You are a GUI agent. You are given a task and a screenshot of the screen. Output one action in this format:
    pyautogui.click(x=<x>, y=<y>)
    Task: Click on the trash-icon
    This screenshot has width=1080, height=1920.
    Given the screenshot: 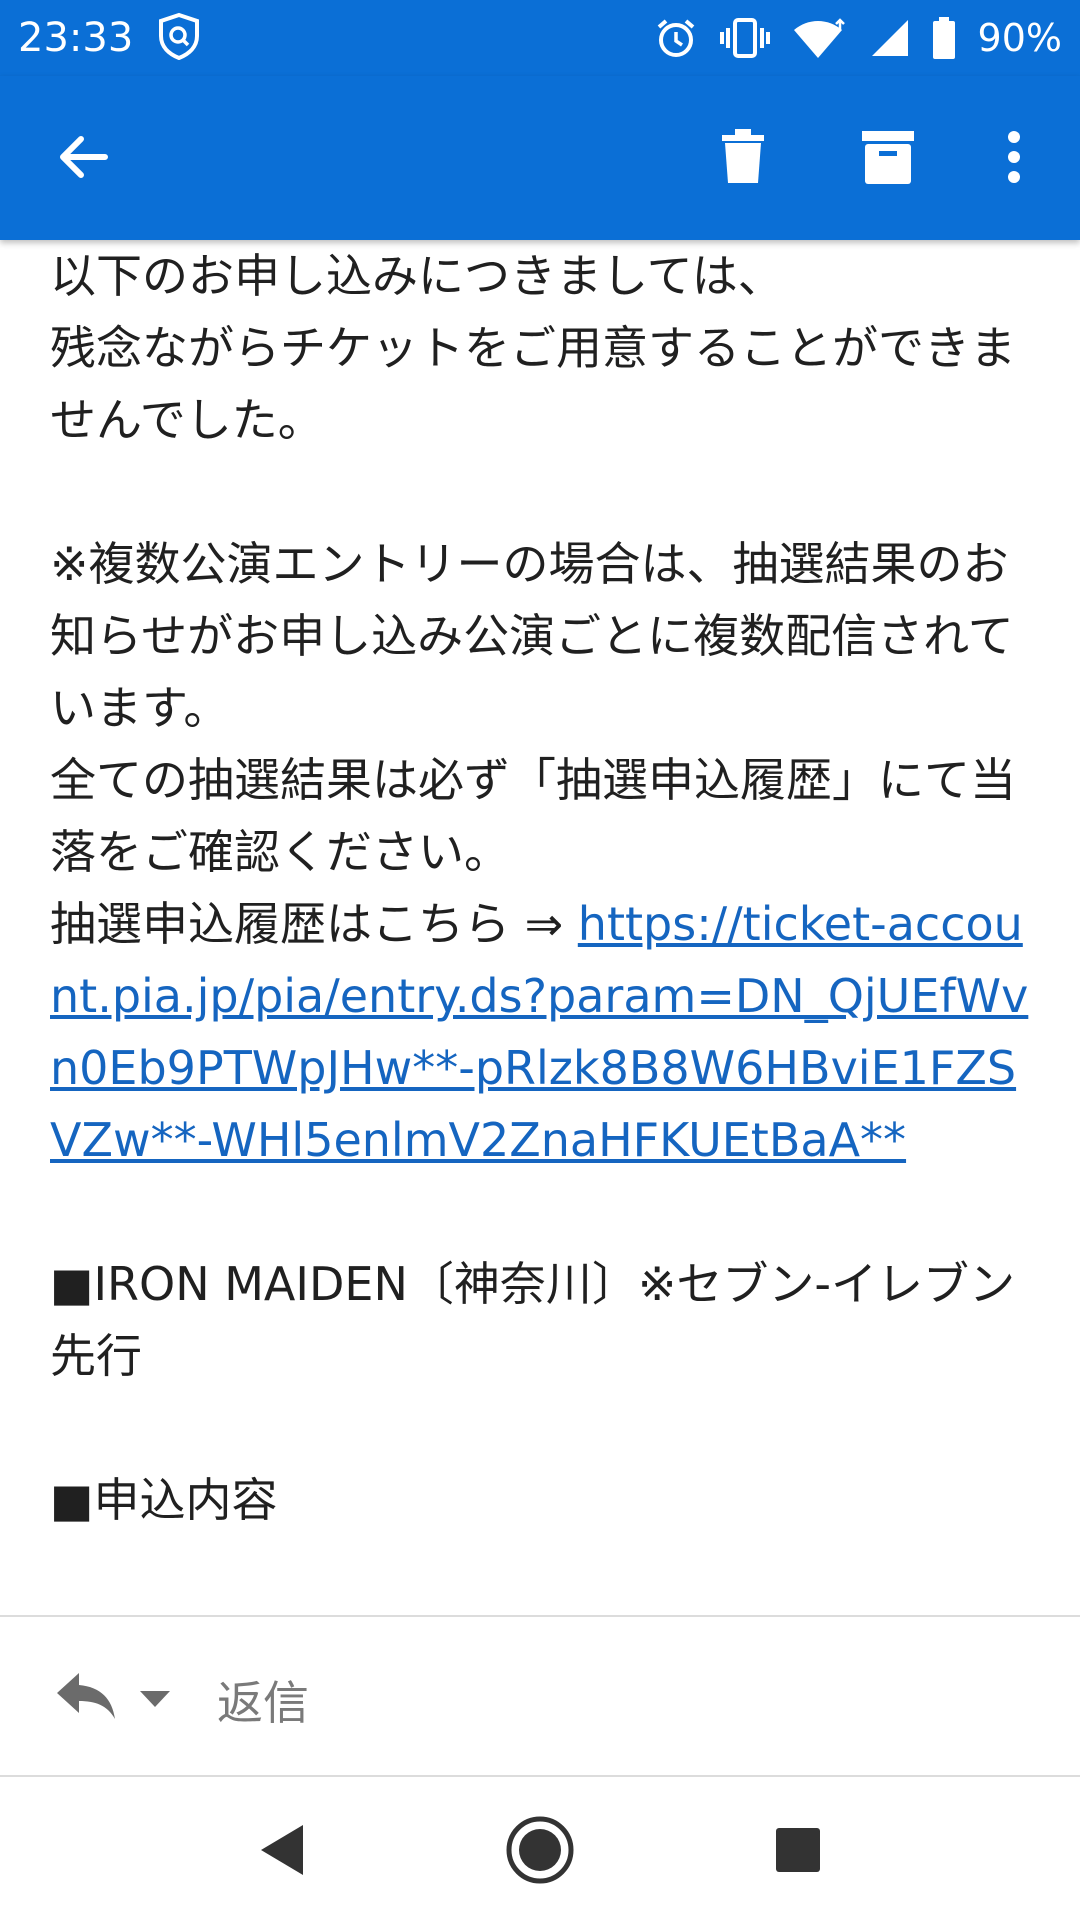 What is the action you would take?
    pyautogui.click(x=743, y=159)
    